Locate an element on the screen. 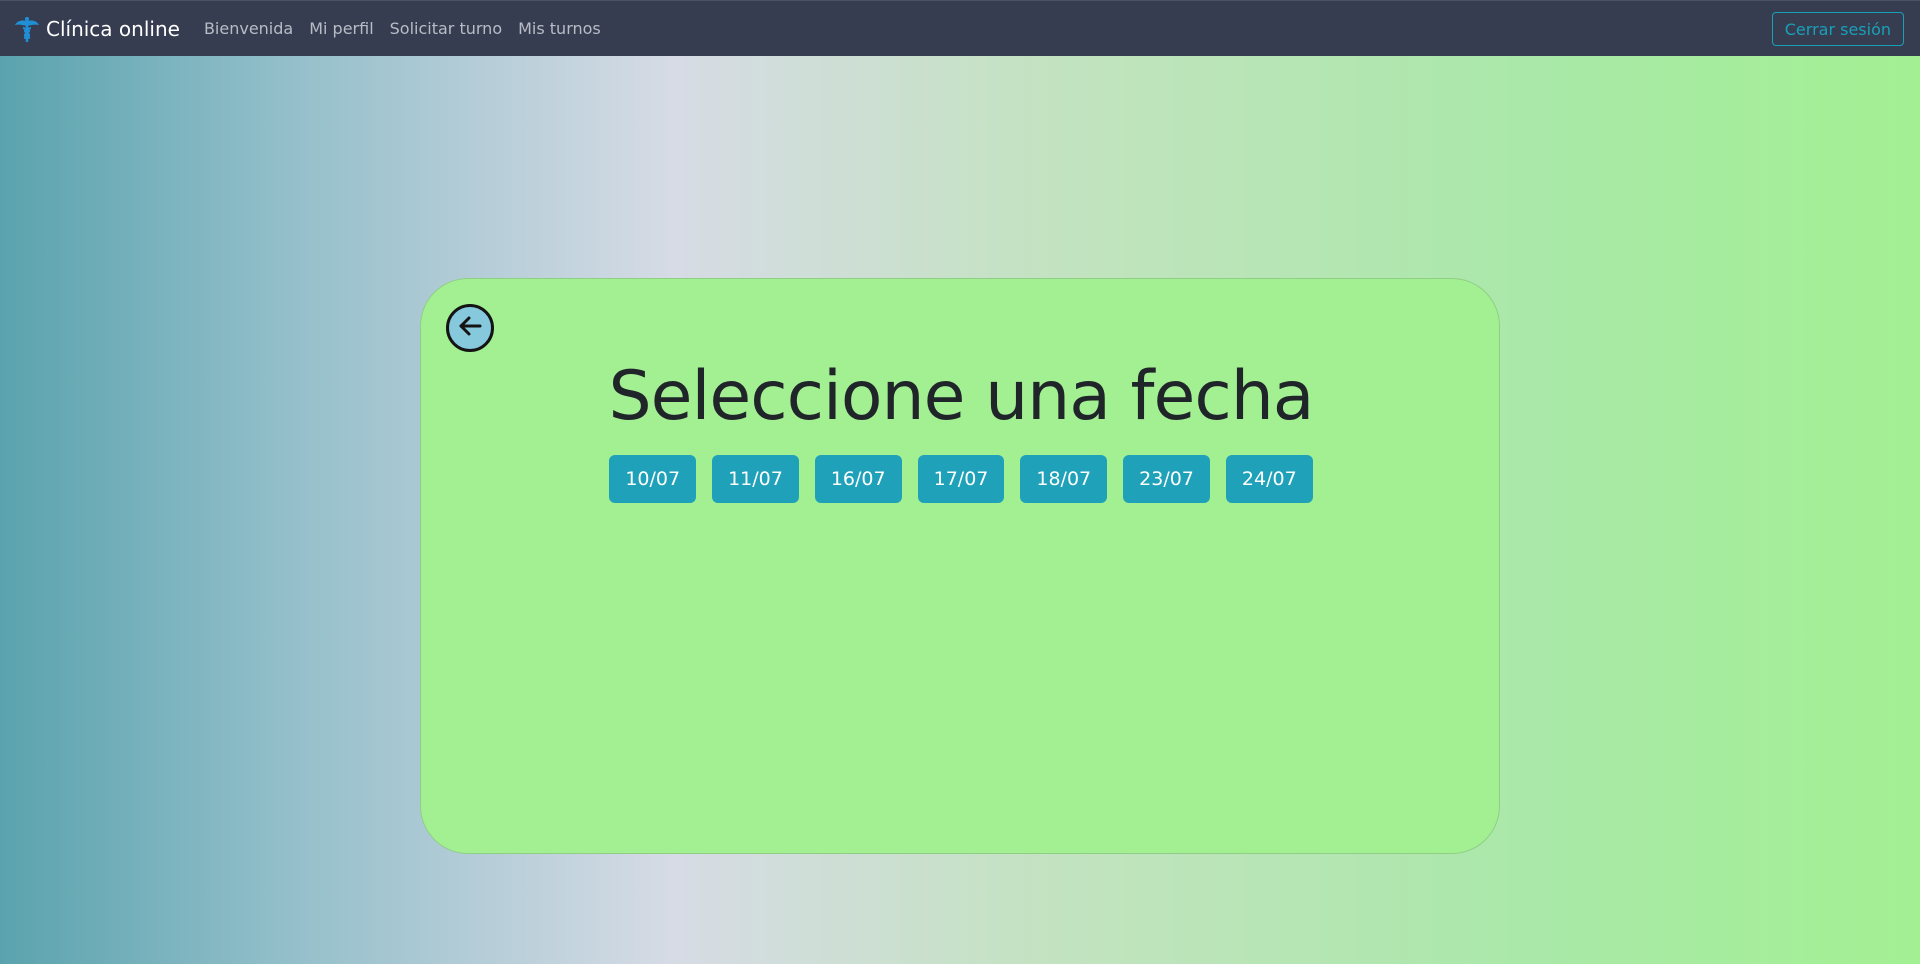  page-title: Seleccione una fecha is located at coordinates (961, 396).